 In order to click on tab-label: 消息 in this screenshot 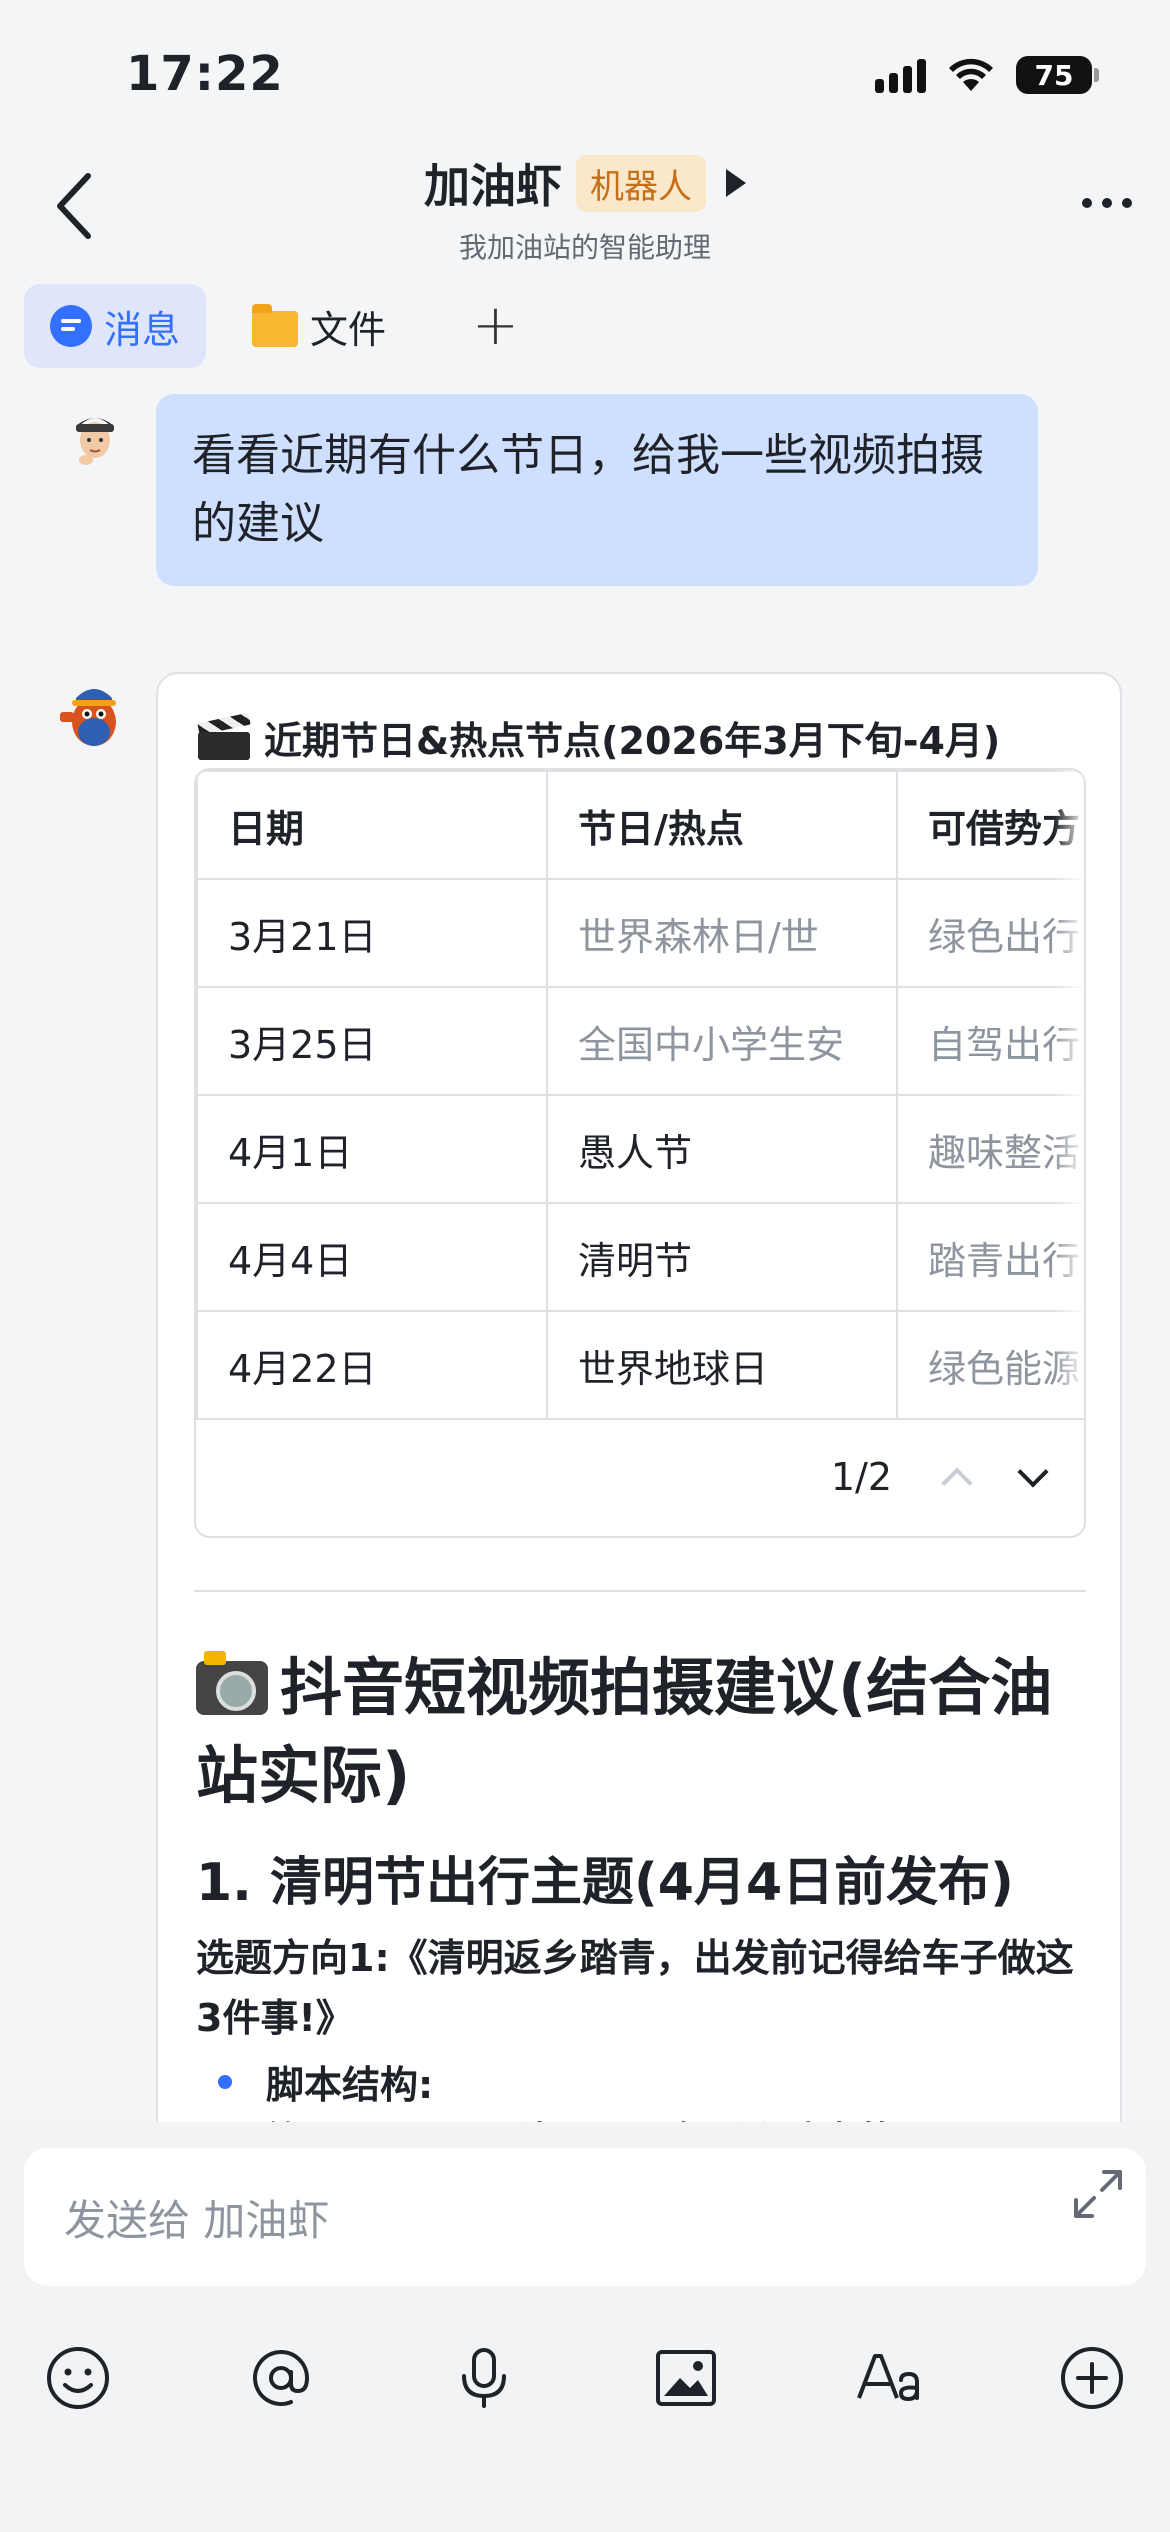, I will do `click(142, 329)`.